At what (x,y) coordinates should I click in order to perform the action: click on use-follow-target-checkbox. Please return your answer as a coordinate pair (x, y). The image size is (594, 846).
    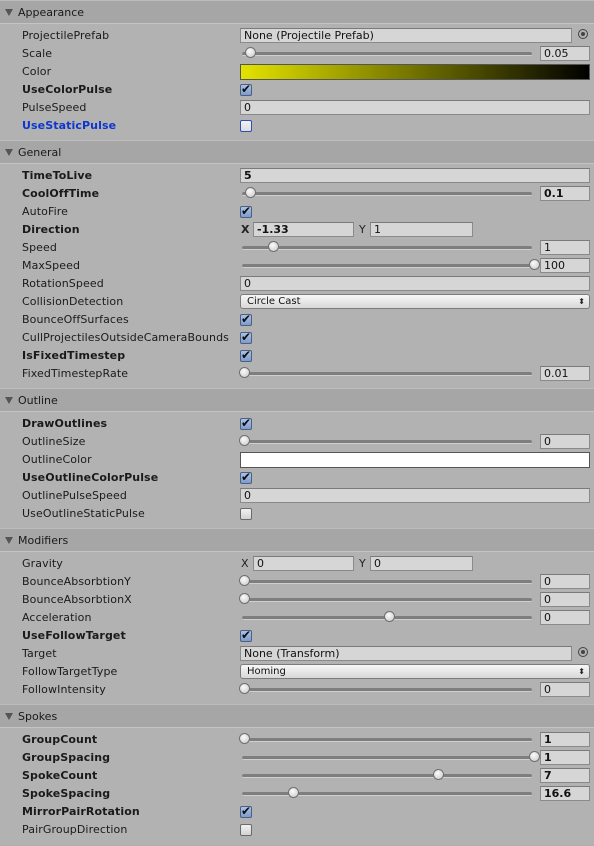
    Looking at the image, I should click on (246, 635).